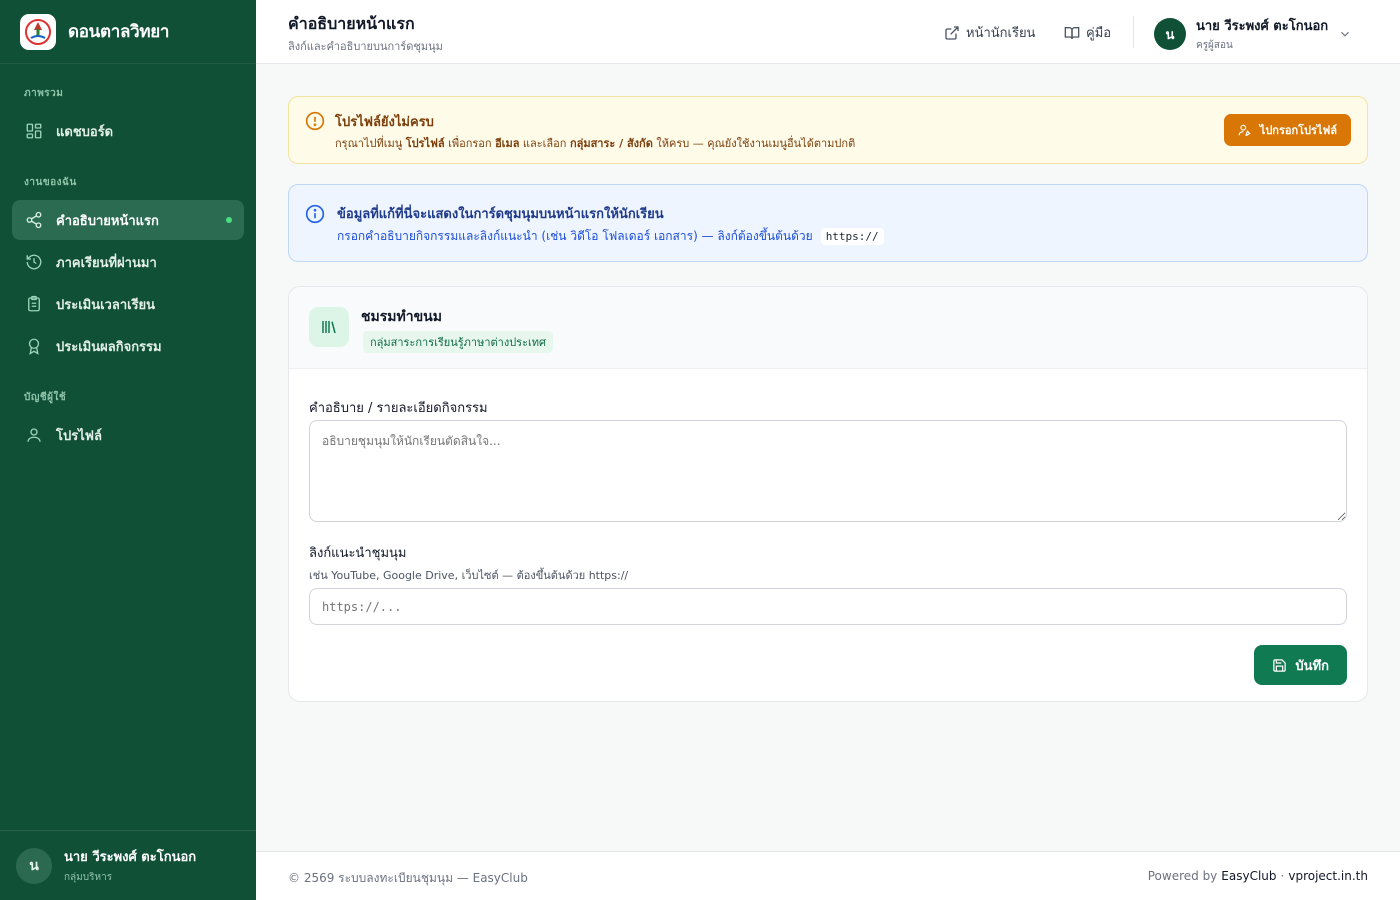 Image resolution: width=1400 pixels, height=900 pixels. I want to click on sidebar-item-attendance: ประเมินเวลาเรียน, so click(128, 304).